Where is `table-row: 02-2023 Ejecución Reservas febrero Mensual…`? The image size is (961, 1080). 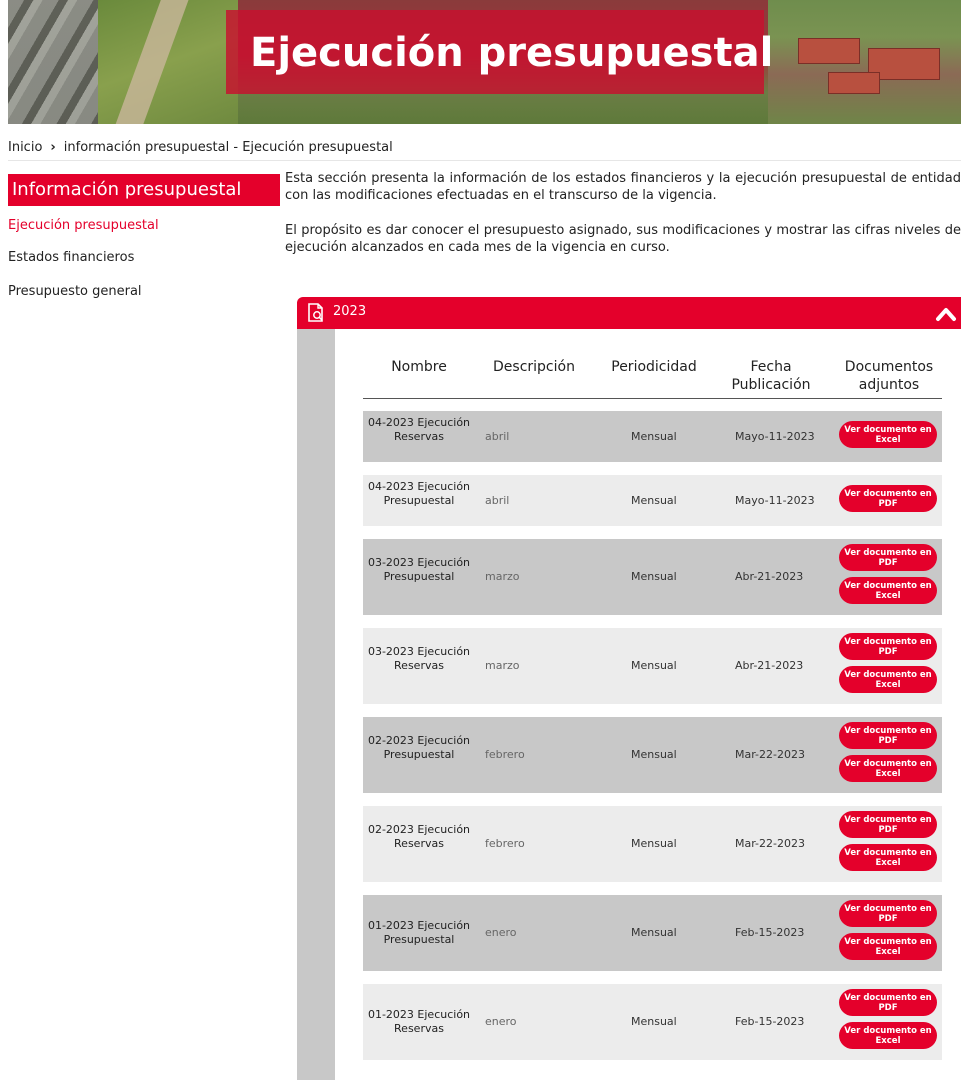
table-row: 02-2023 Ejecución Reservas febrero Mensual… is located at coordinates (652, 844).